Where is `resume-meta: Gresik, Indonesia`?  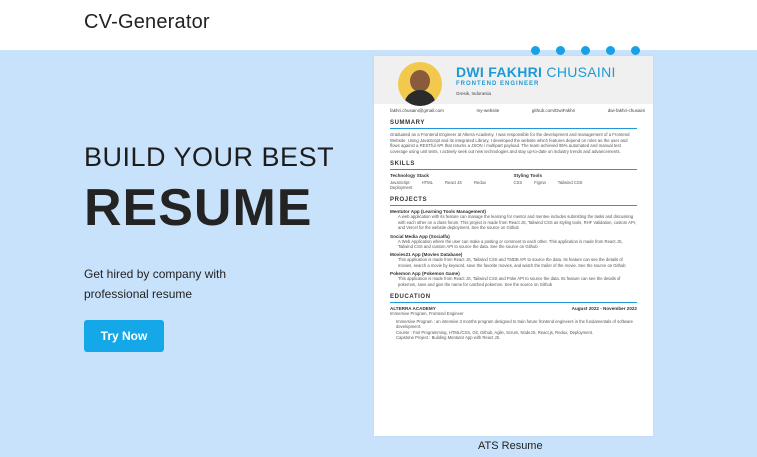
resume-meta: Gresik, Indonesia is located at coordinates (473, 93).